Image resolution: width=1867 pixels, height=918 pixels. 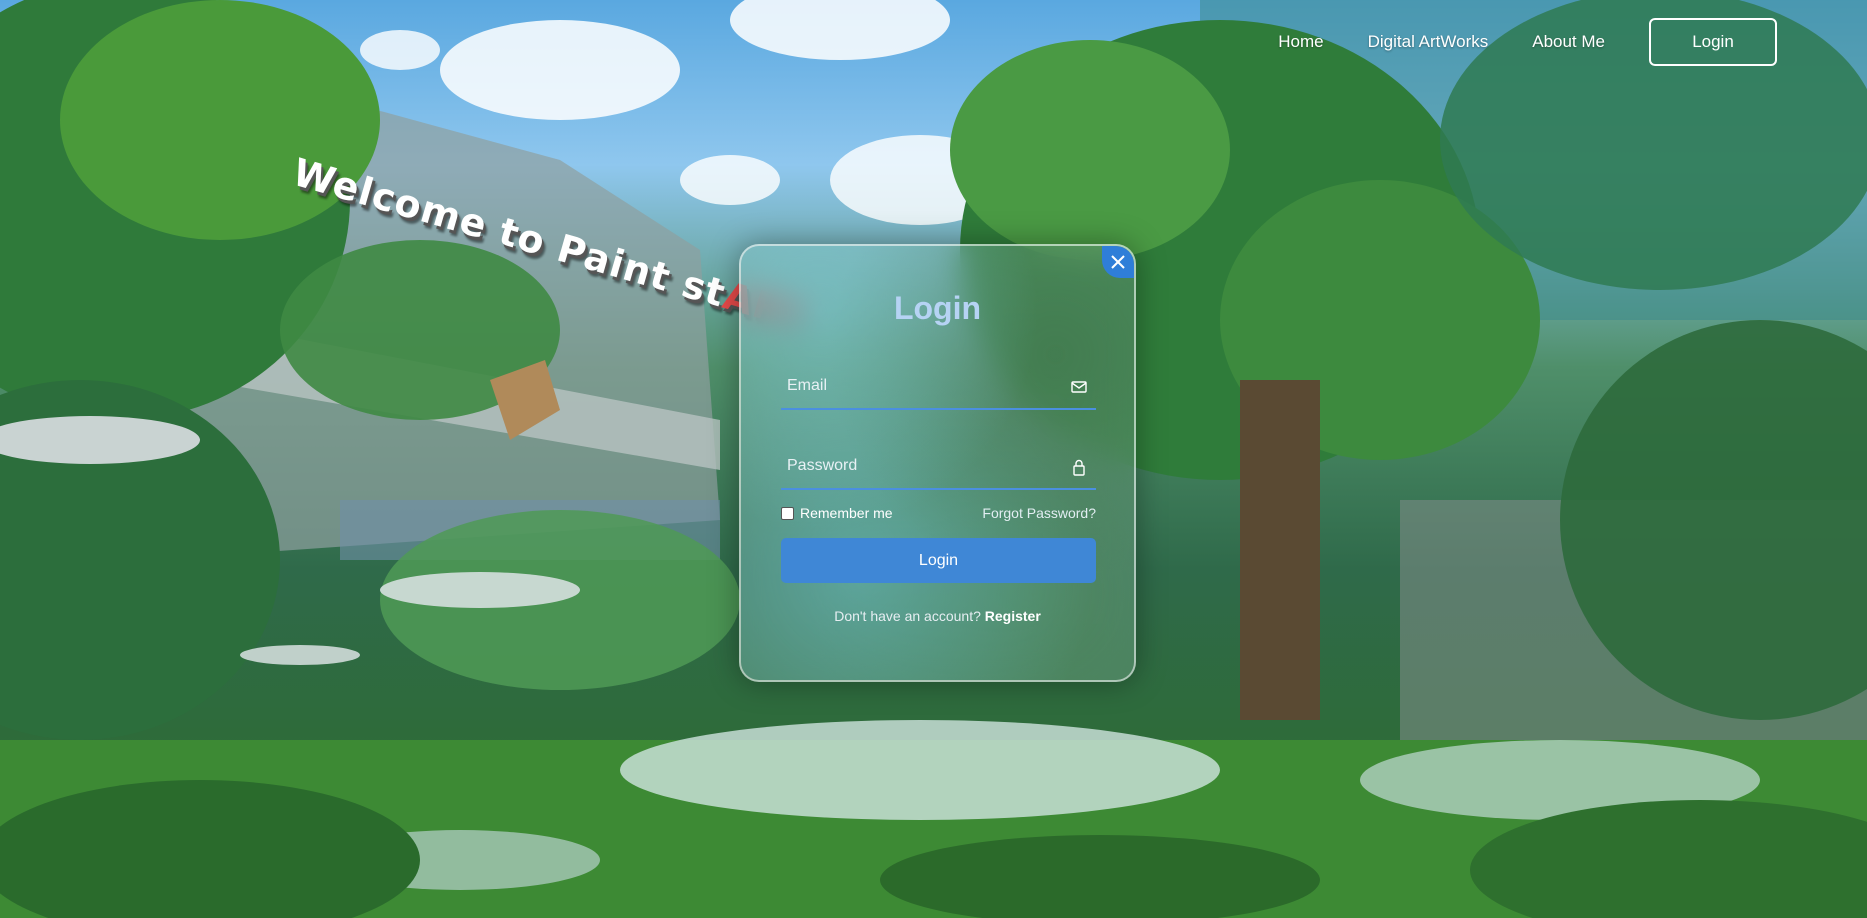 I want to click on login-submit-button: Login, so click(x=938, y=560).